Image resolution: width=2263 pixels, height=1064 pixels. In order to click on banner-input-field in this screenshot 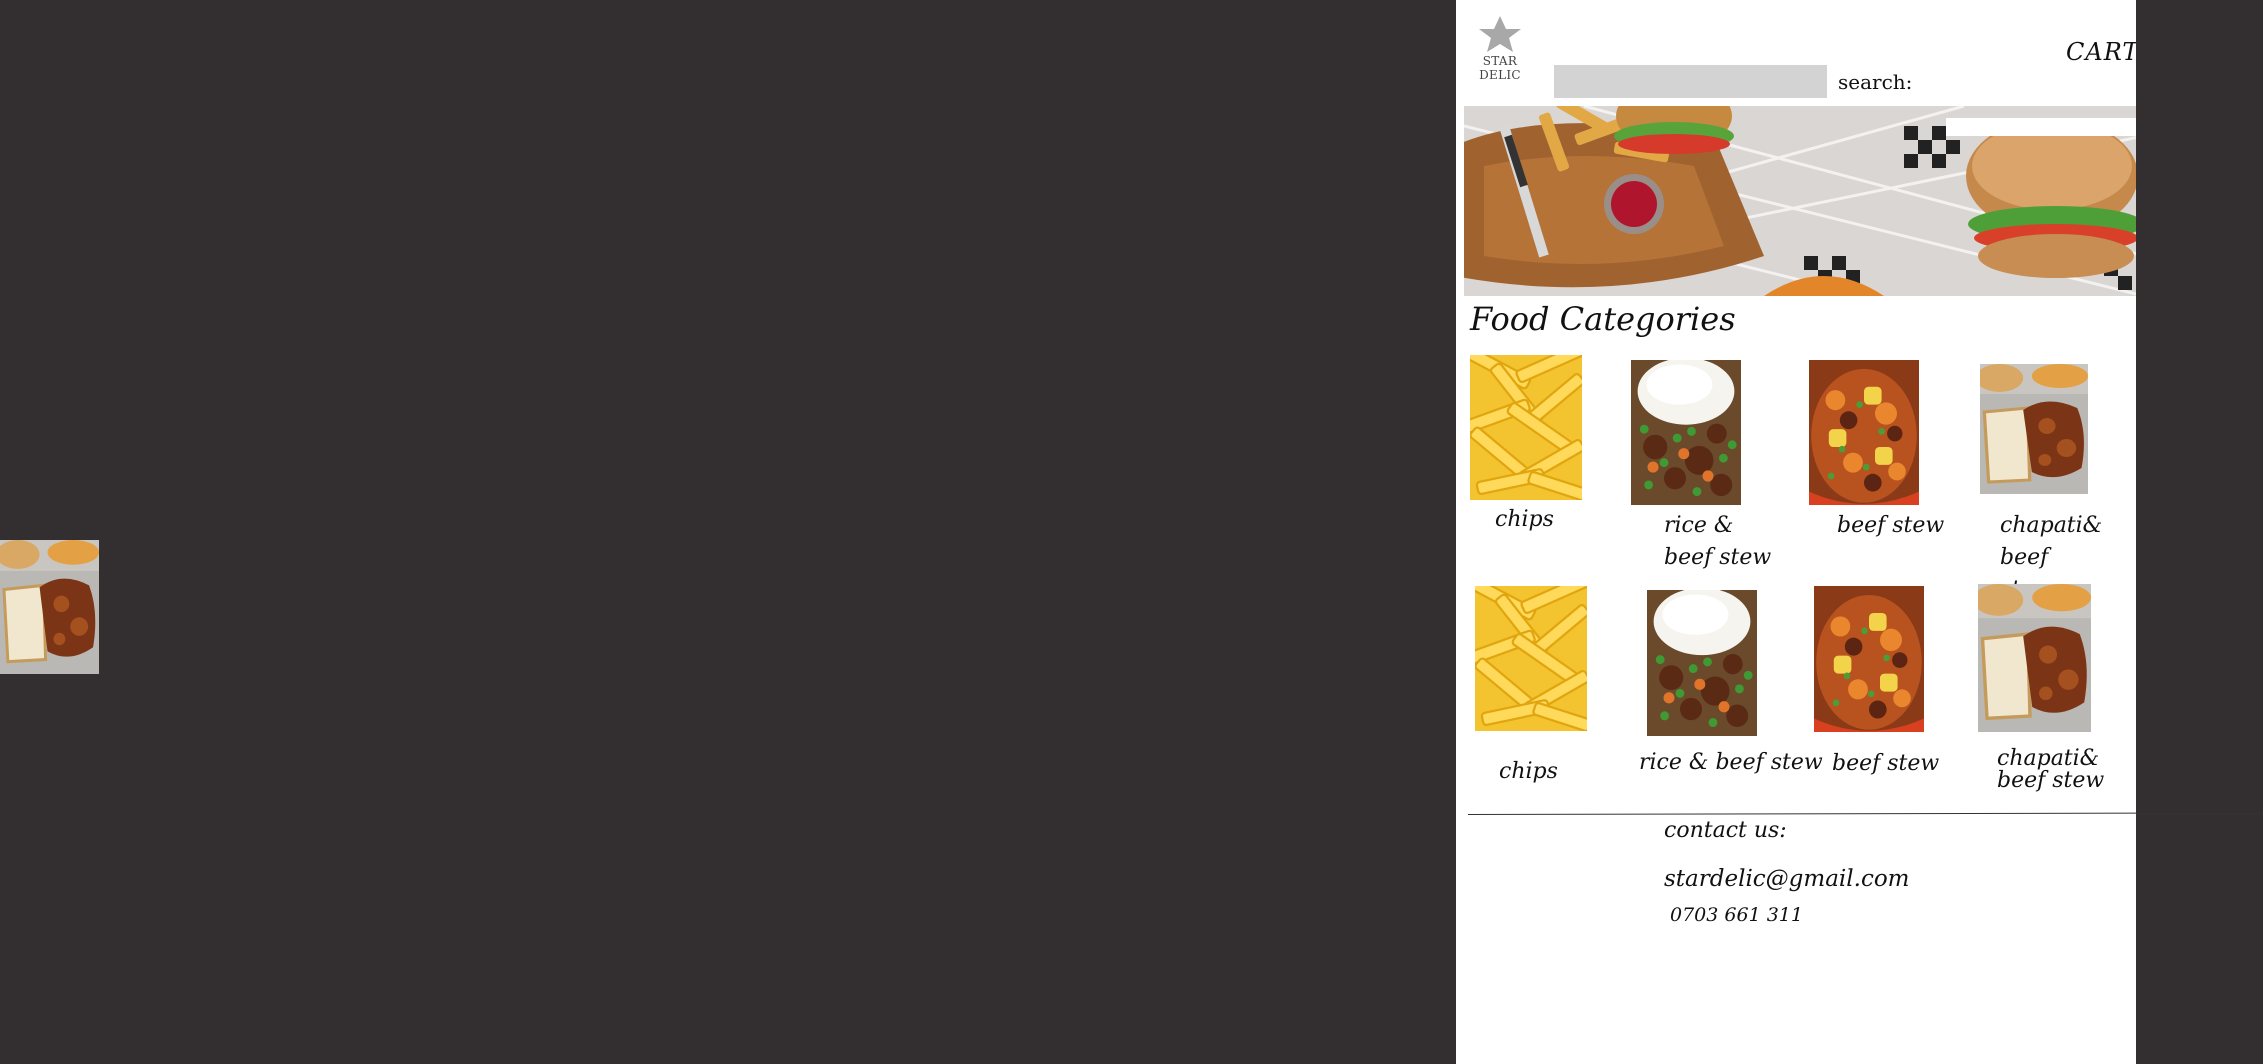, I will do `click(2041, 127)`.